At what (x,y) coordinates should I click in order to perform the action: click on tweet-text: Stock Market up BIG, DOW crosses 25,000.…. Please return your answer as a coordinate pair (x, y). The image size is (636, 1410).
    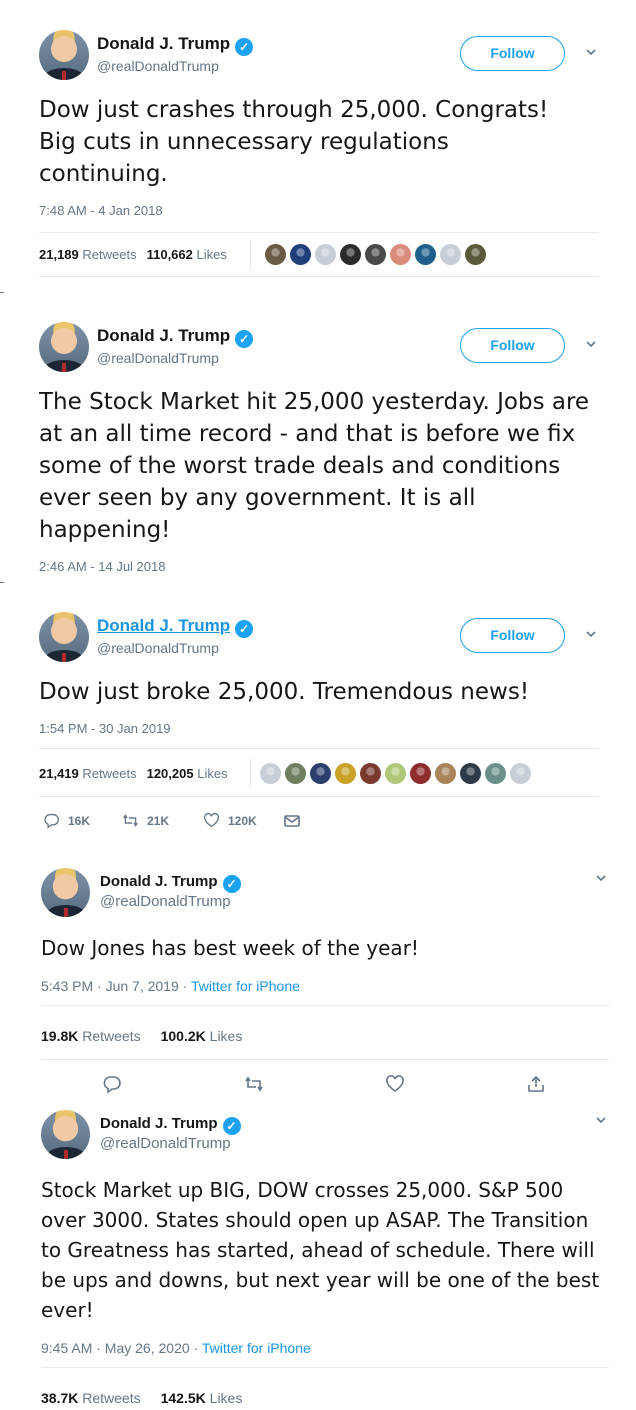
    Looking at the image, I should click on (320, 1250).